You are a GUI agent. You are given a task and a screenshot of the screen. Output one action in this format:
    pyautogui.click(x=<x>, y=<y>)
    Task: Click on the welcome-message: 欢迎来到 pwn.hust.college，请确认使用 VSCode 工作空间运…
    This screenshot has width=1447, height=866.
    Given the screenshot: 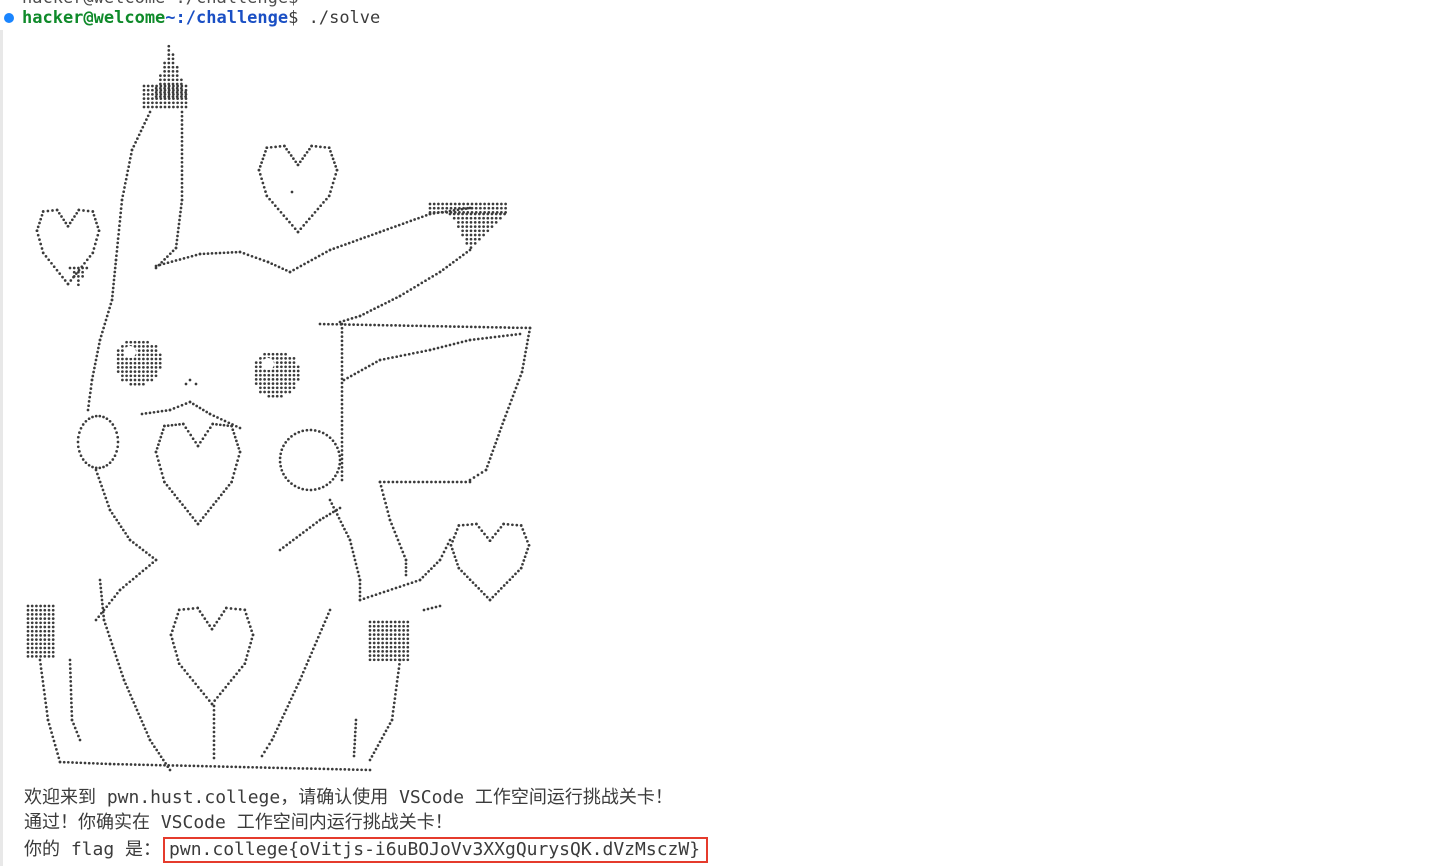 What is the action you would take?
    pyautogui.click(x=348, y=797)
    